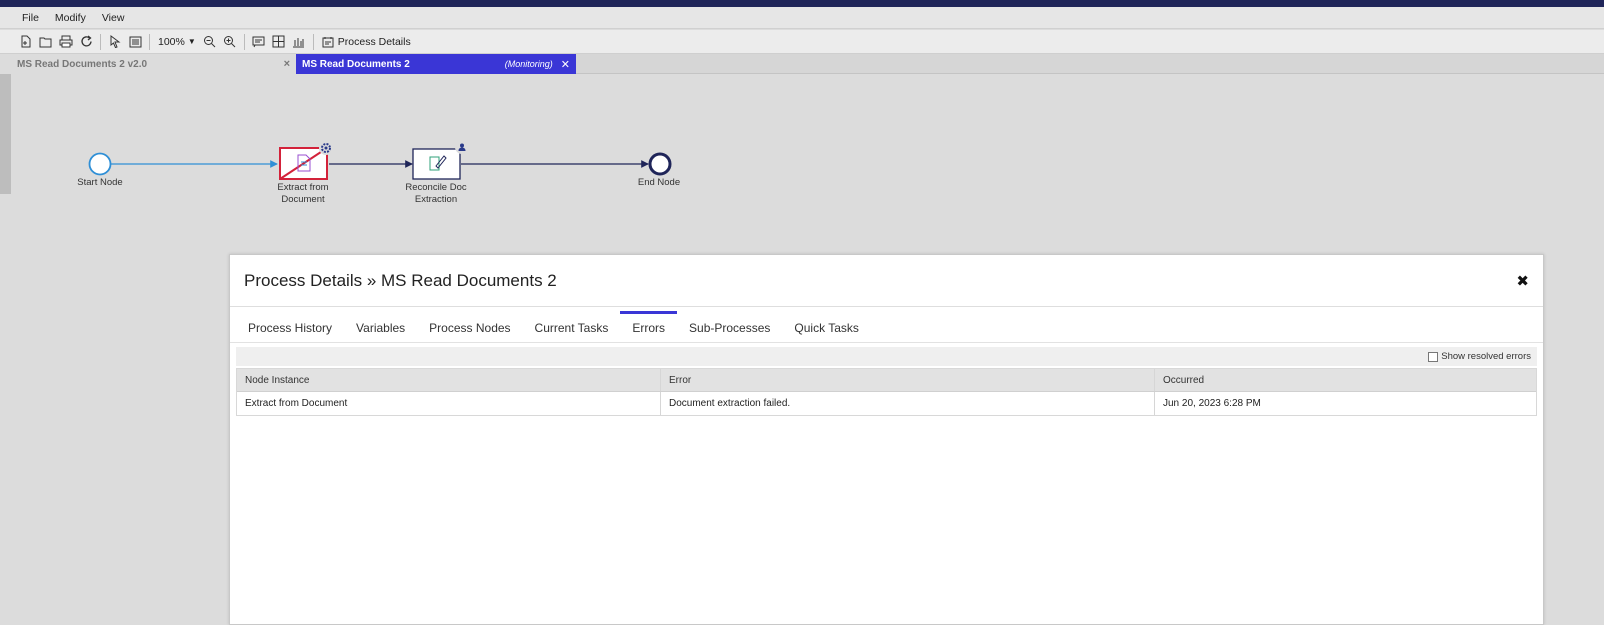 This screenshot has height=625, width=1604. Describe the element at coordinates (802, 3) in the screenshot. I see `title-strip` at that location.